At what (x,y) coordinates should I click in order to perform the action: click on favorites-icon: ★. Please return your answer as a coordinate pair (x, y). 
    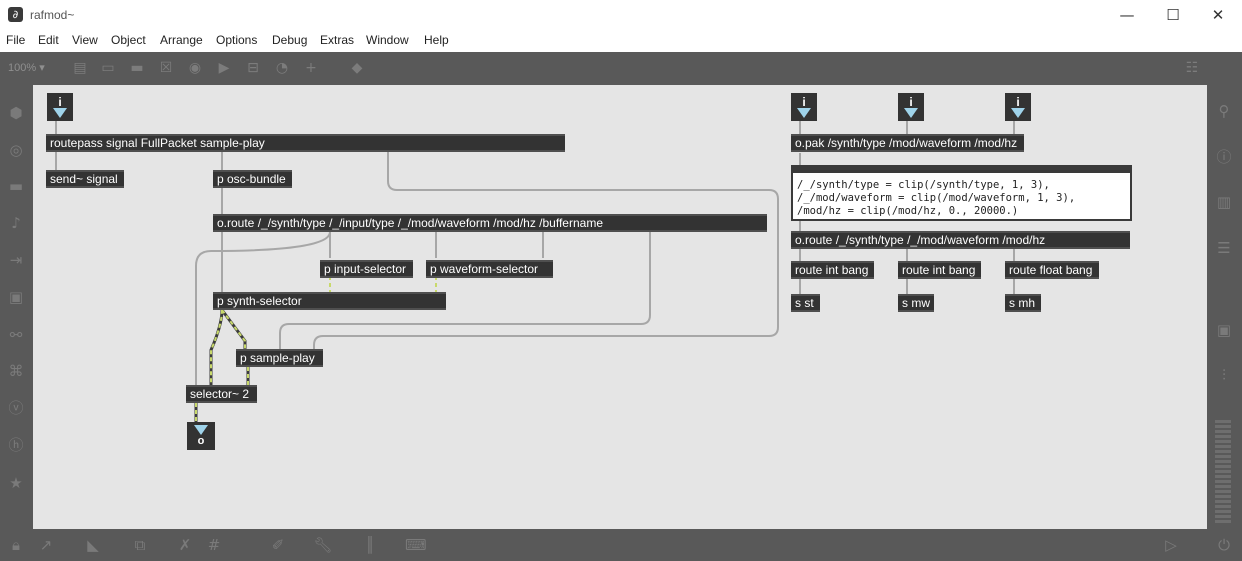
    Looking at the image, I should click on (16, 483).